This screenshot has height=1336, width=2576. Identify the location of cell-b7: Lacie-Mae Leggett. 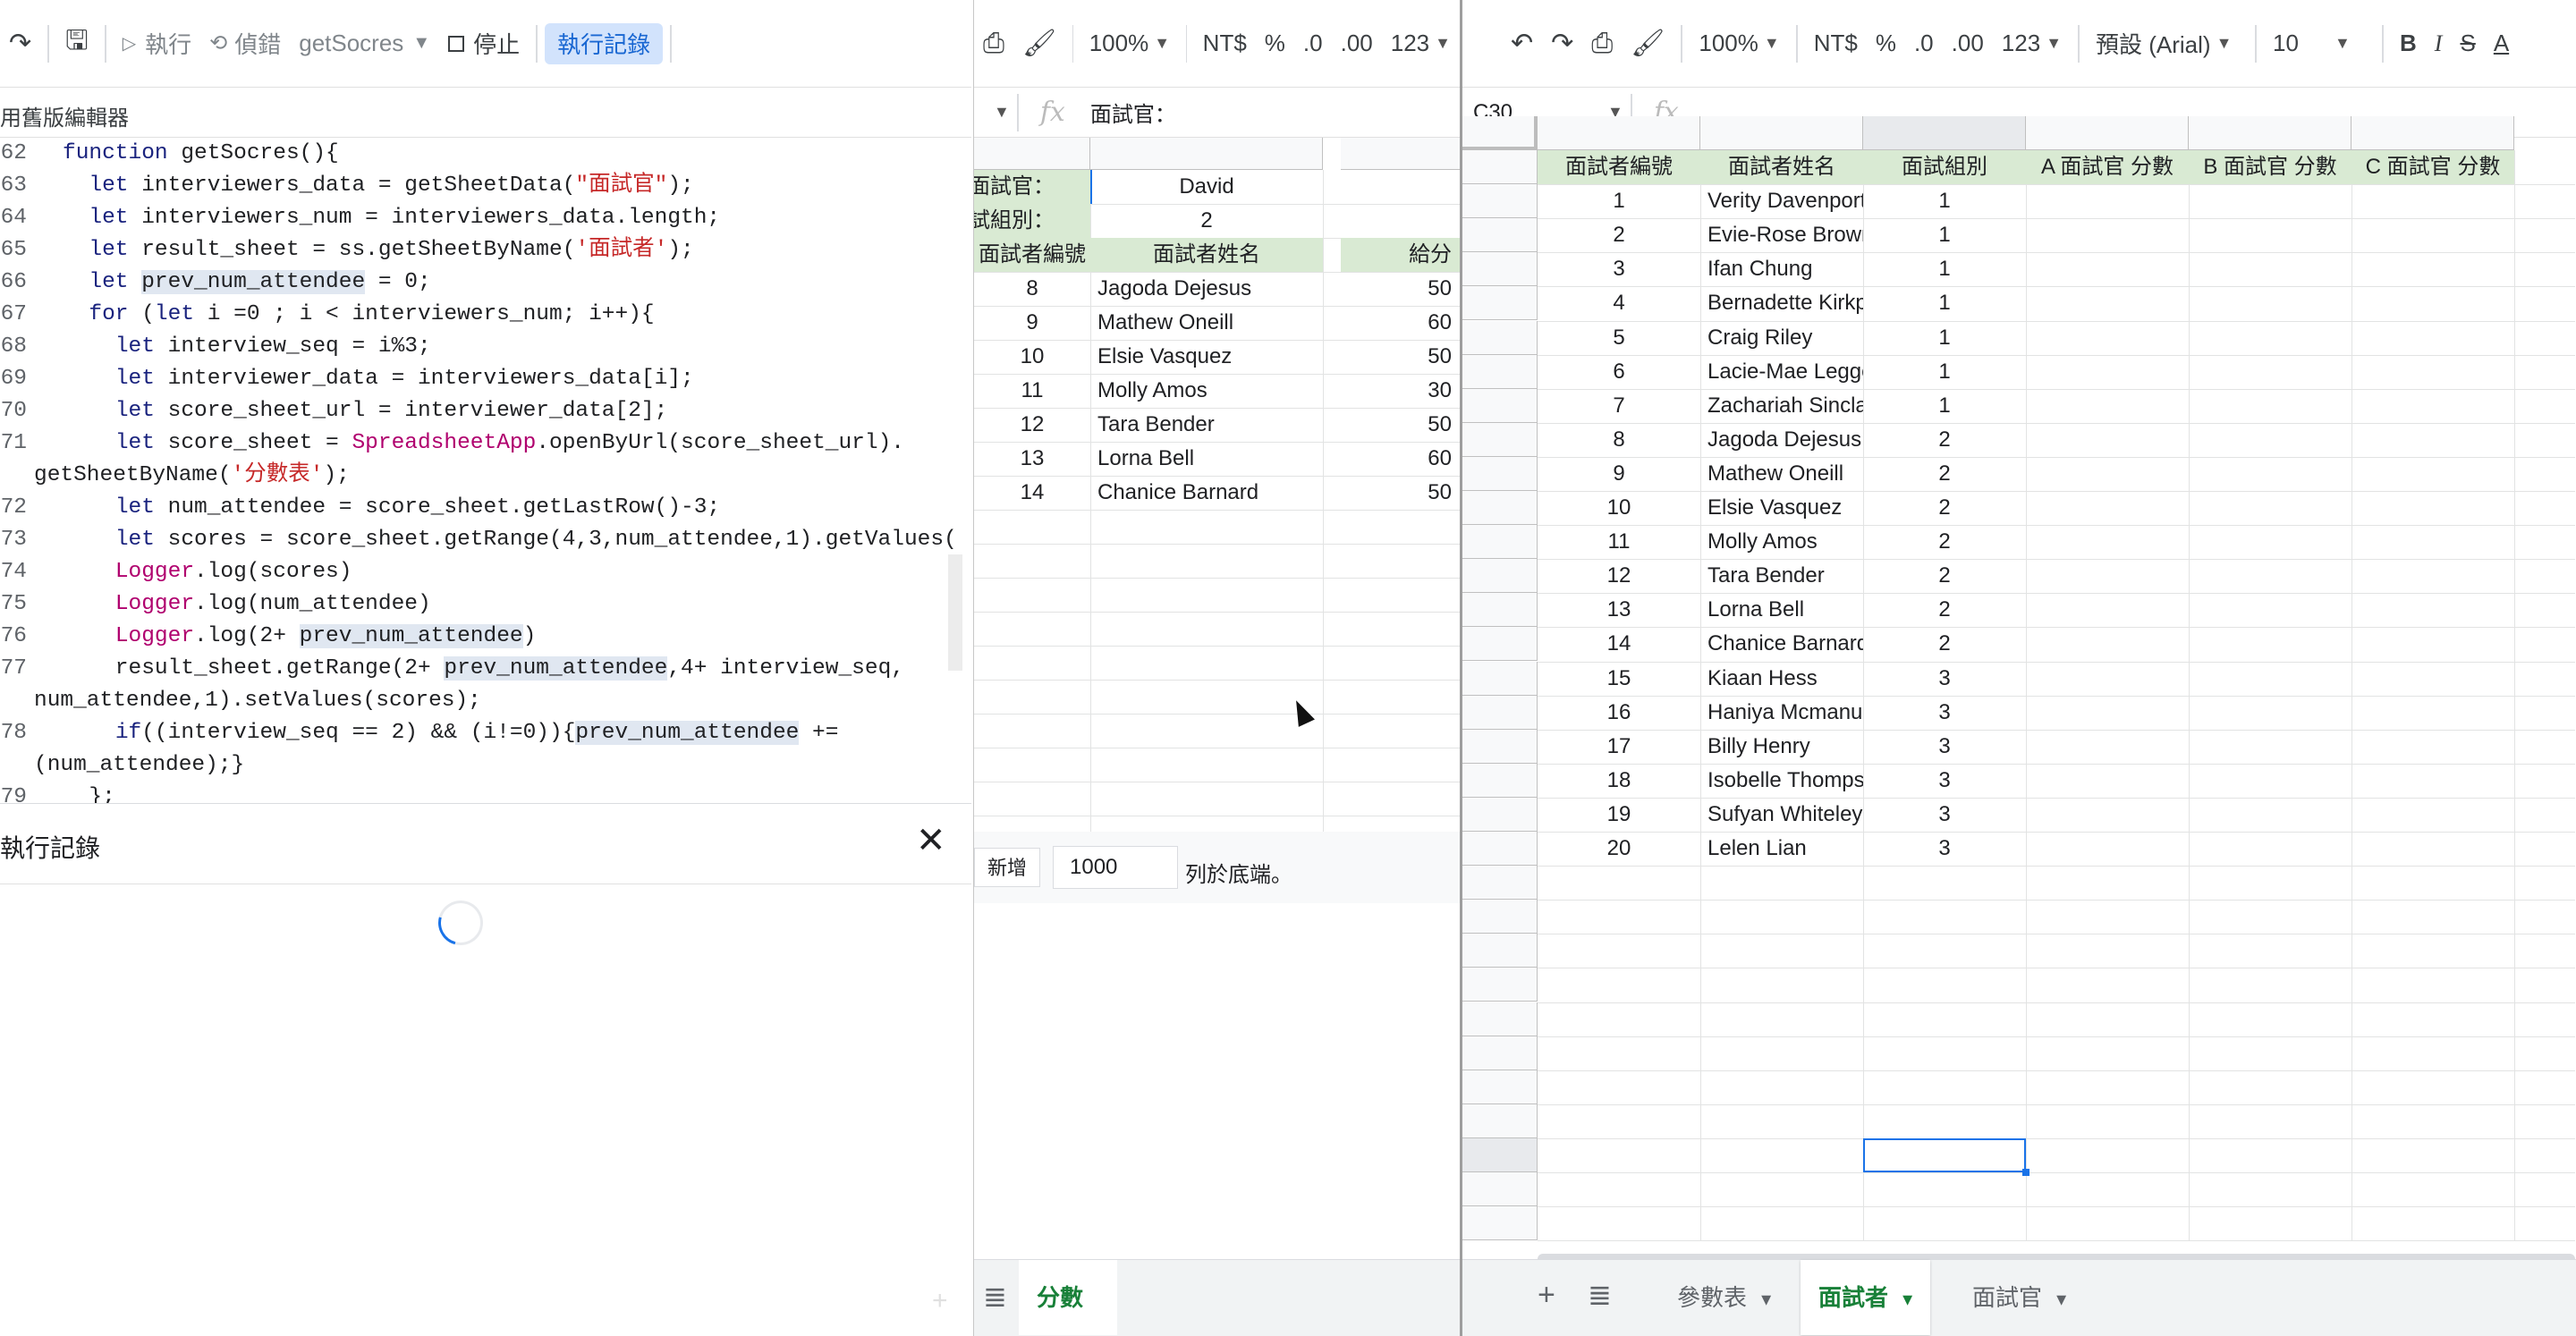
(1781, 372).